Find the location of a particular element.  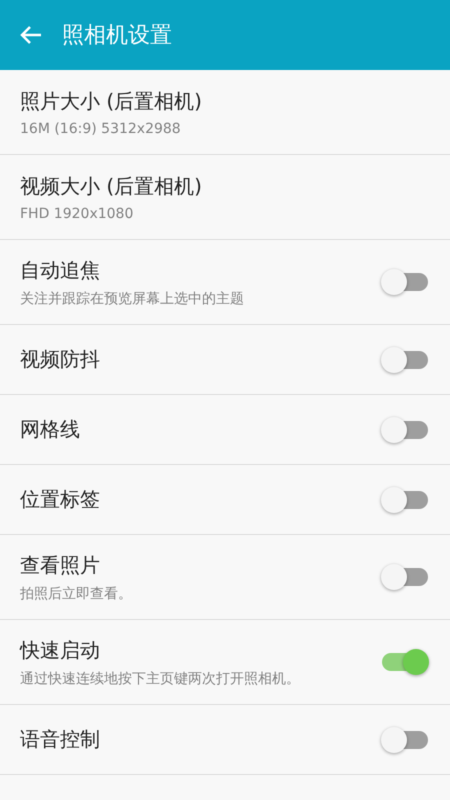

setting-title: 视频防抖 is located at coordinates (60, 359).